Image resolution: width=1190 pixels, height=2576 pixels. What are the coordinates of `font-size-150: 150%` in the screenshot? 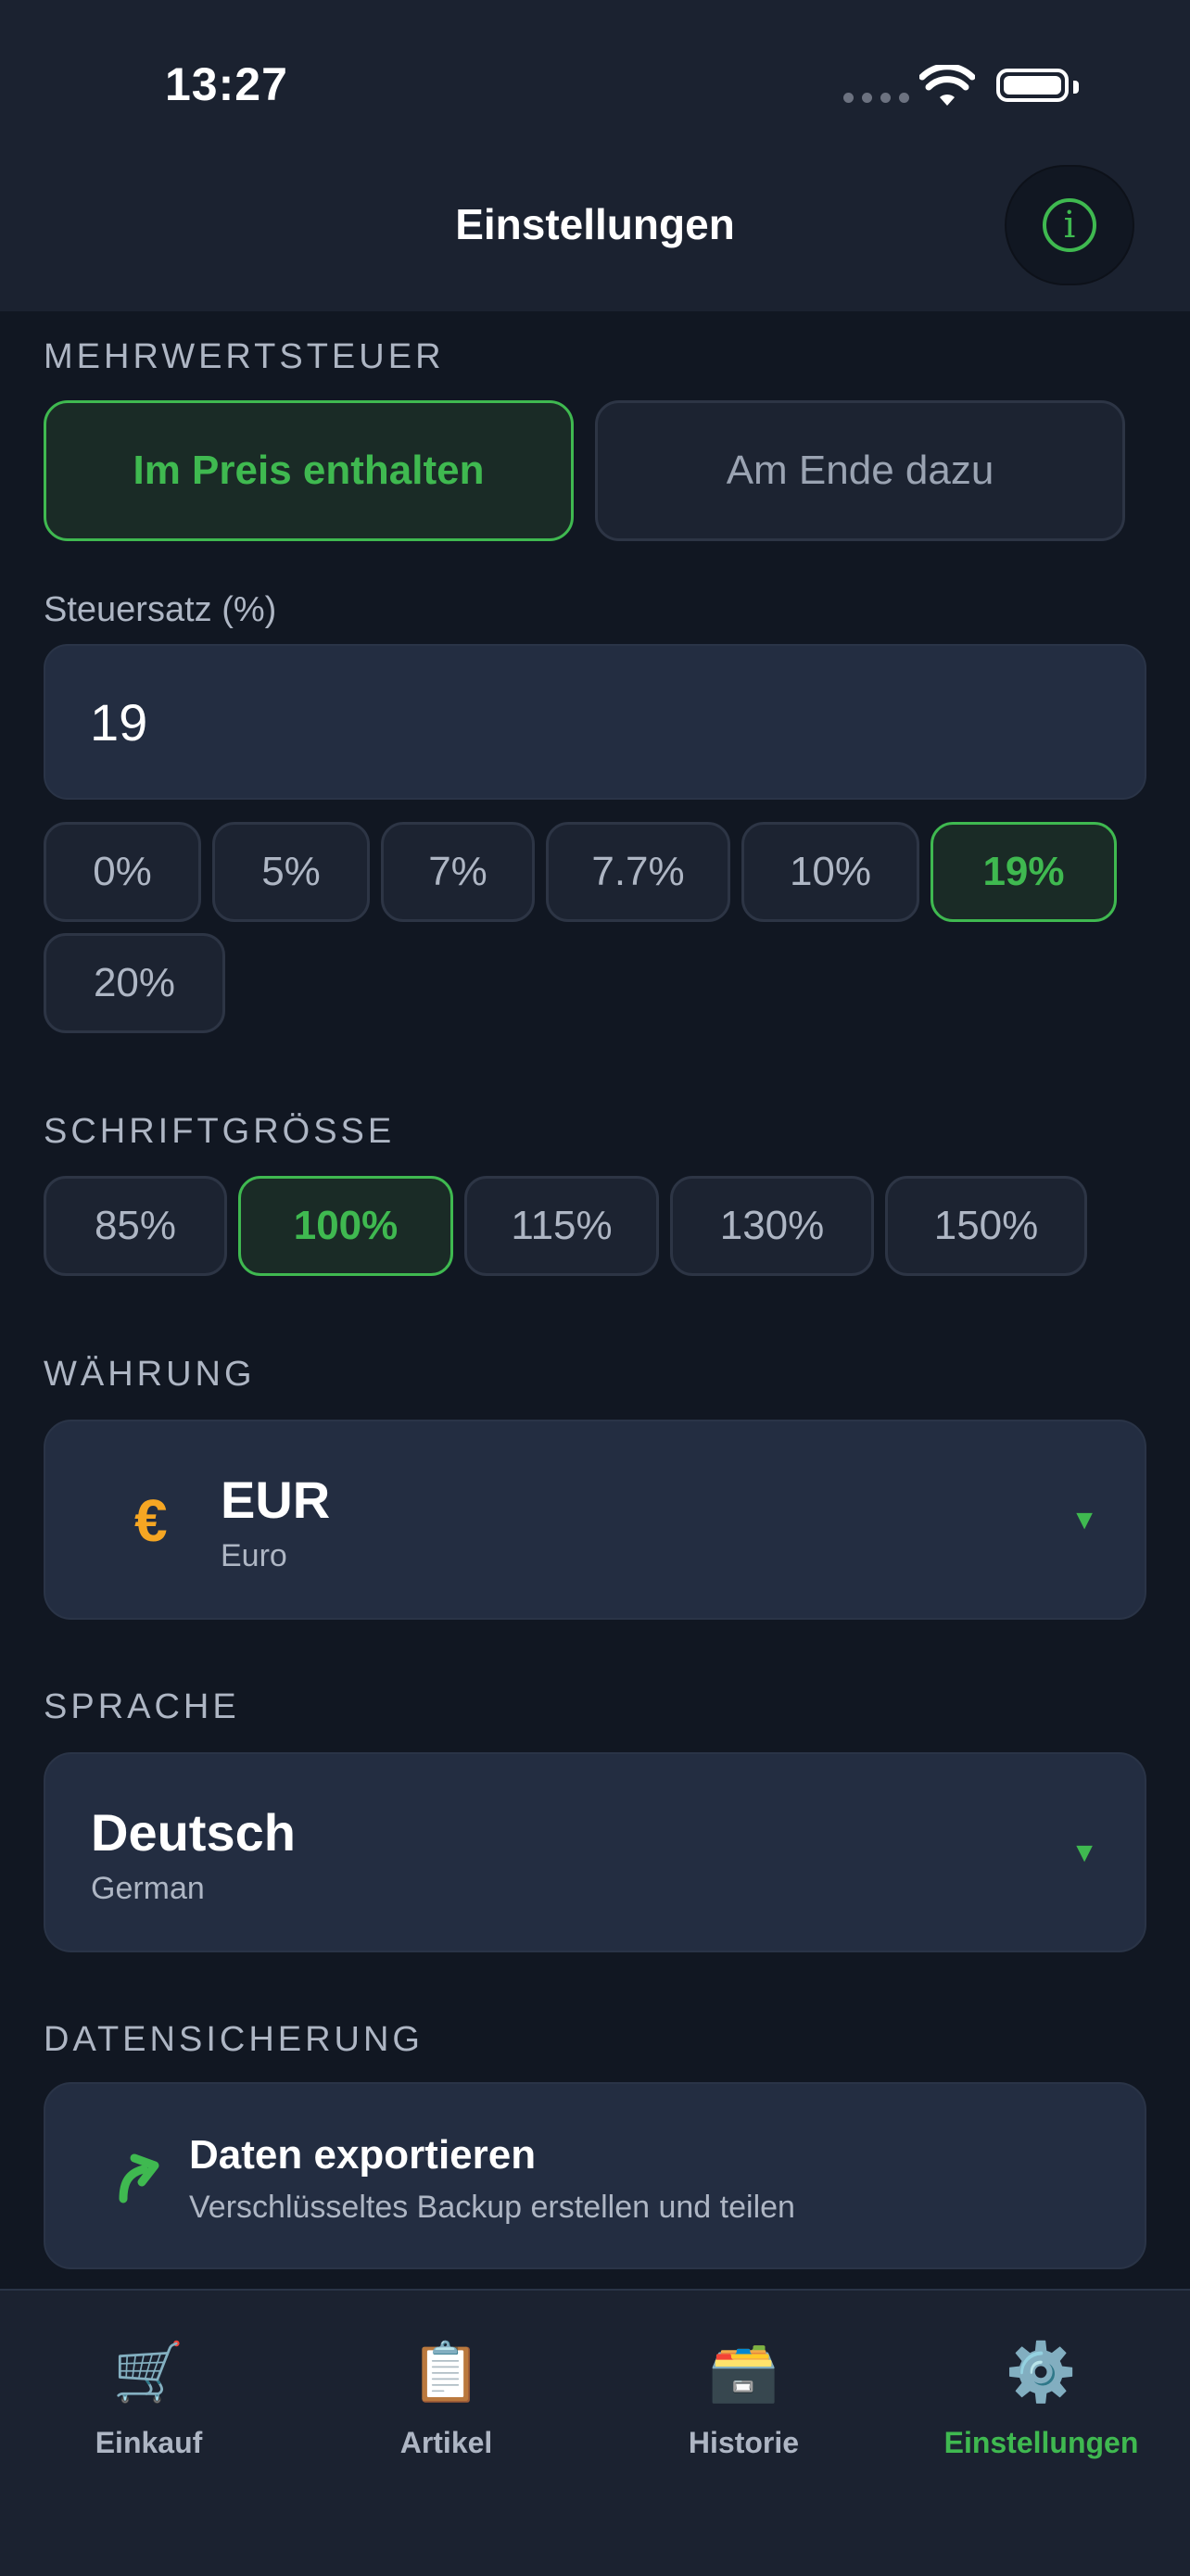 It's located at (986, 1226).